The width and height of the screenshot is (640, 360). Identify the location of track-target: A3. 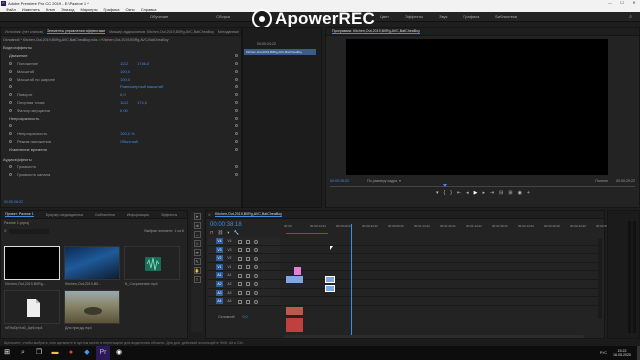
(229, 293).